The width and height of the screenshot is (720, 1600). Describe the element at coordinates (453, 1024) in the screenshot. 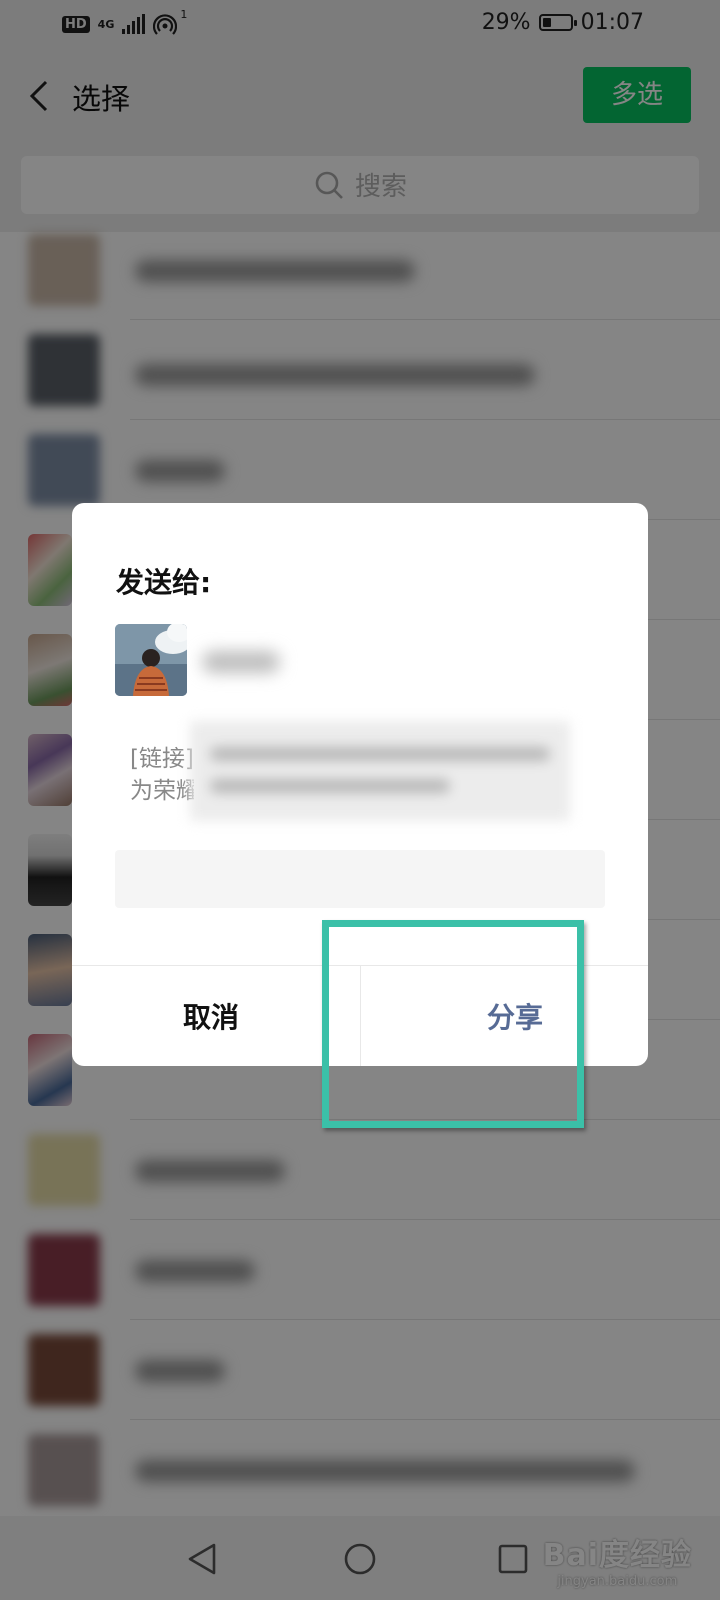

I see `share-highlight-box` at that location.